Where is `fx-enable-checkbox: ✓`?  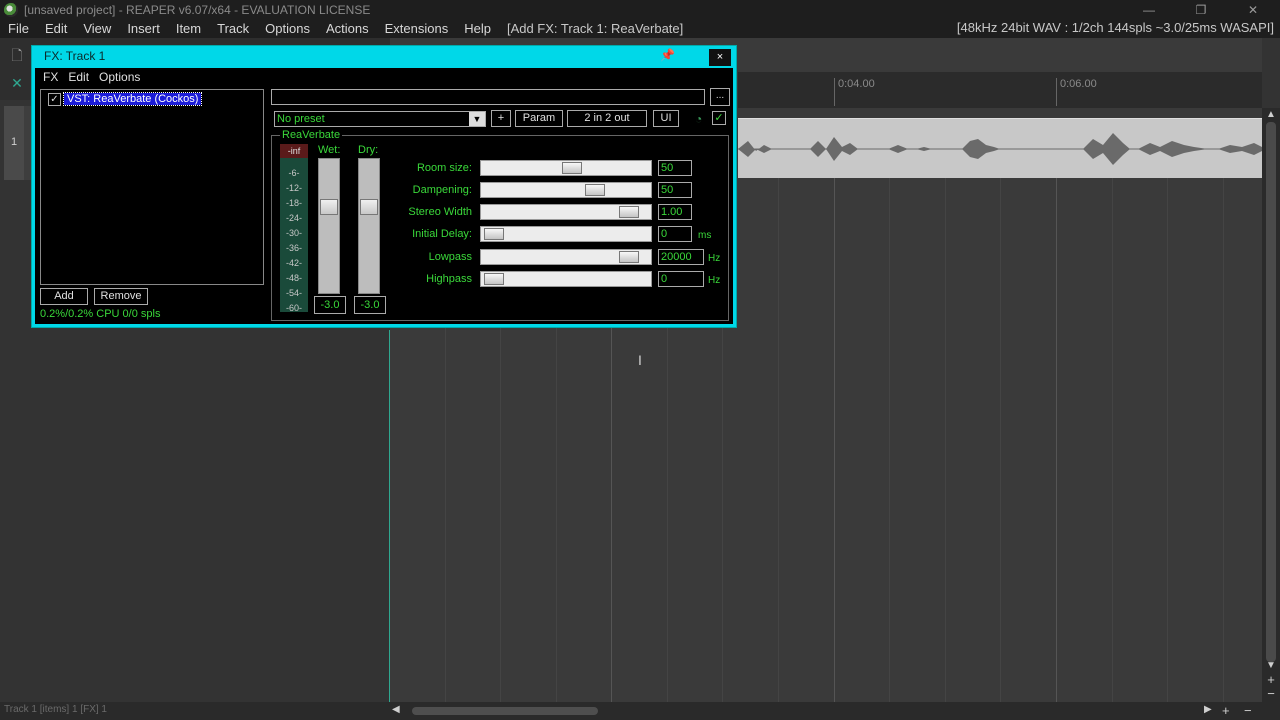
fx-enable-checkbox: ✓ is located at coordinates (54, 99).